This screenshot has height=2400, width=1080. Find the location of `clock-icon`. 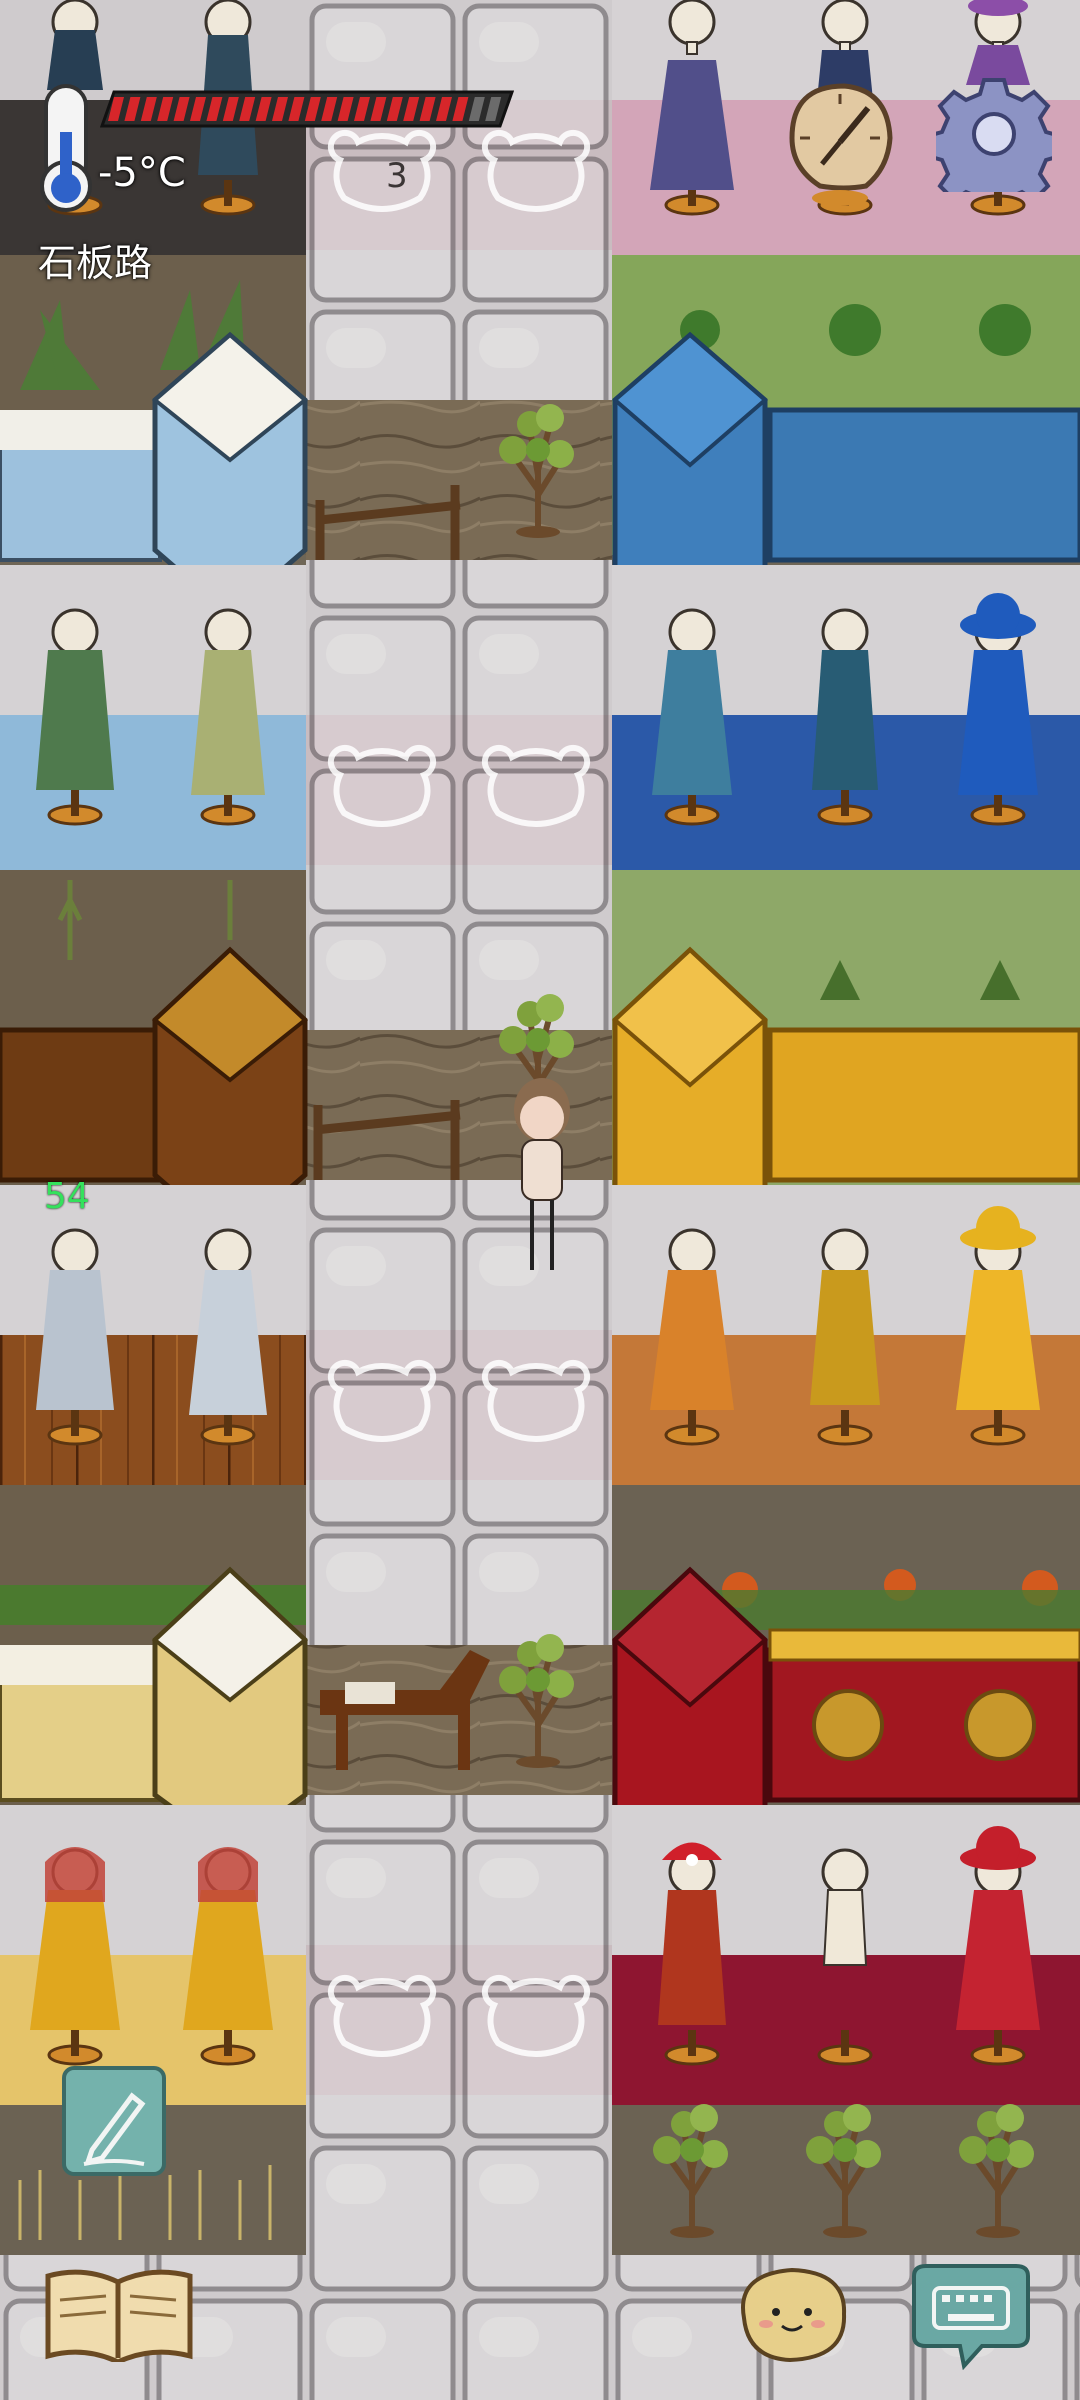

clock-icon is located at coordinates (839, 143).